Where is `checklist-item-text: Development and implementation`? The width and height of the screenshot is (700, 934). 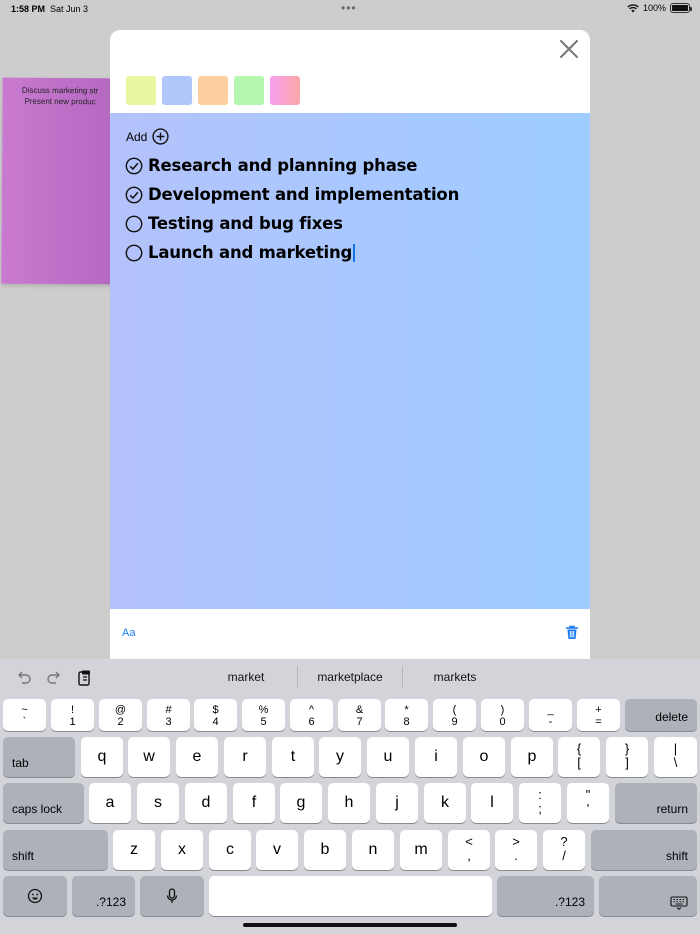 checklist-item-text: Development and implementation is located at coordinates (303, 194).